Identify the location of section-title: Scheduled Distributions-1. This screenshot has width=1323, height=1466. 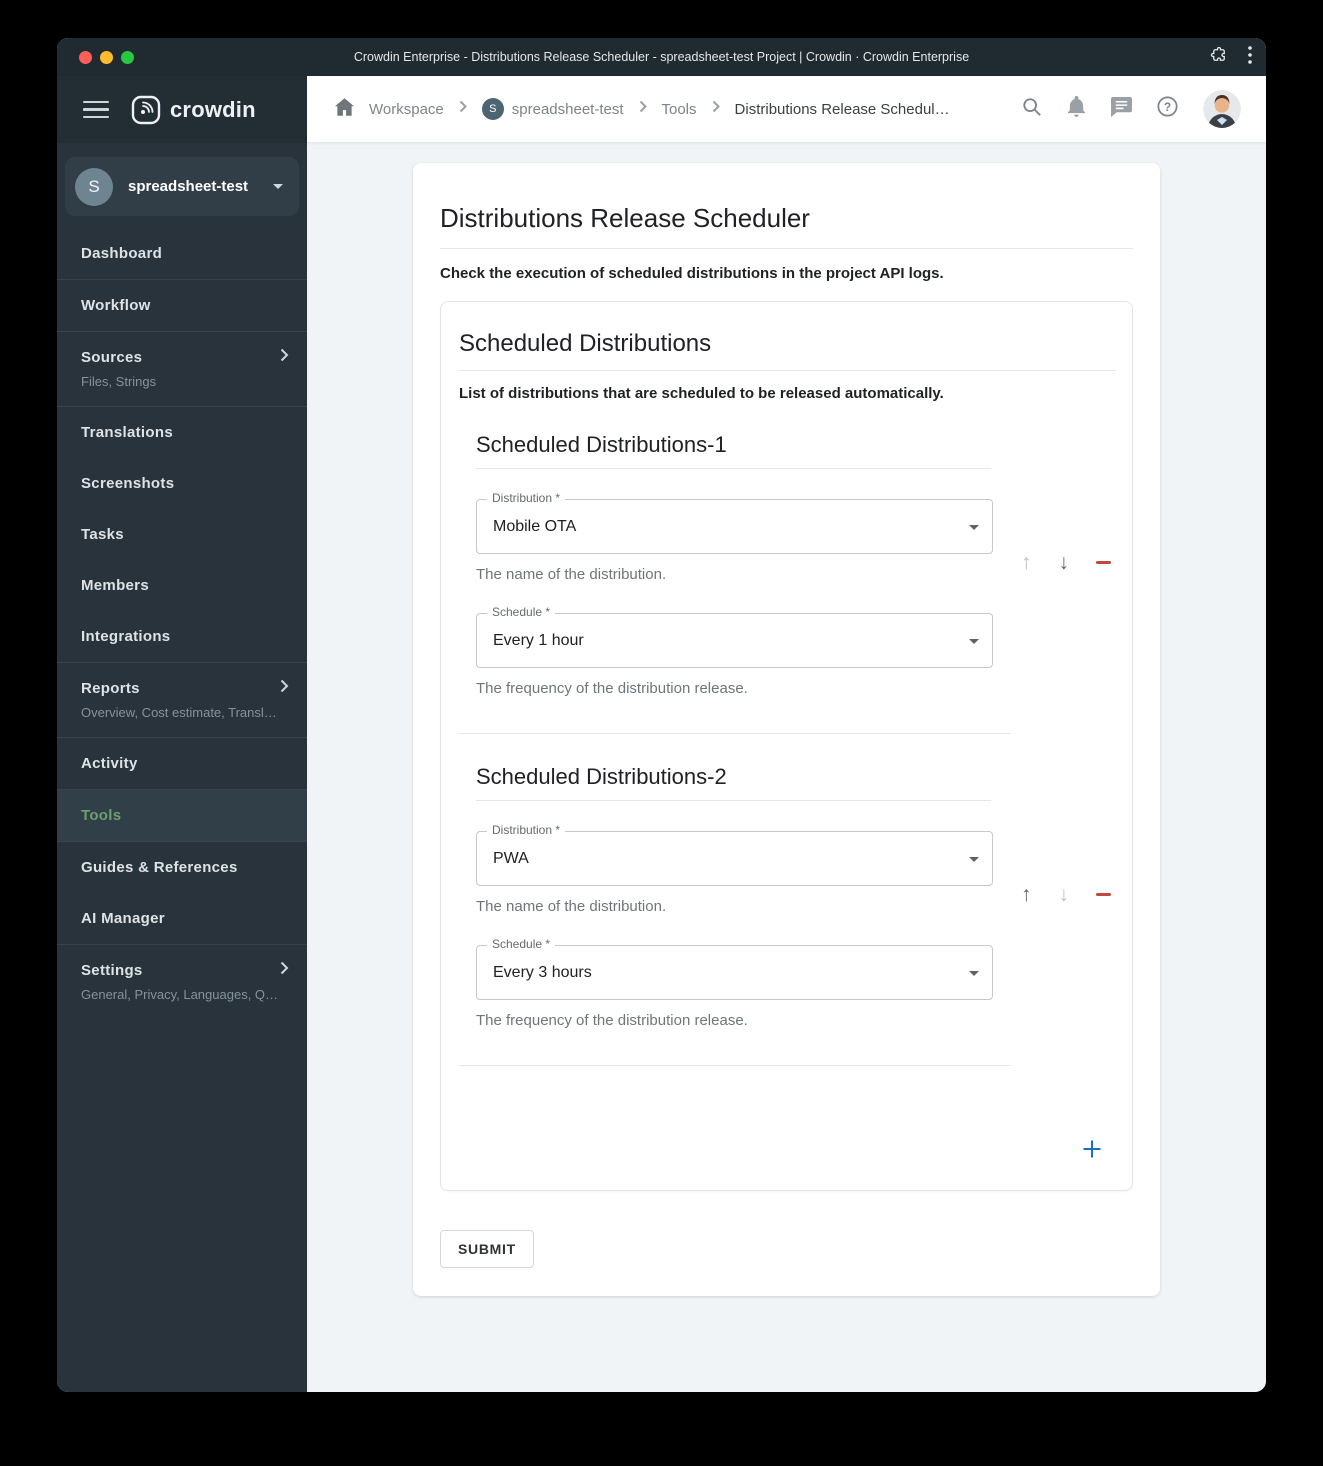
(733, 450).